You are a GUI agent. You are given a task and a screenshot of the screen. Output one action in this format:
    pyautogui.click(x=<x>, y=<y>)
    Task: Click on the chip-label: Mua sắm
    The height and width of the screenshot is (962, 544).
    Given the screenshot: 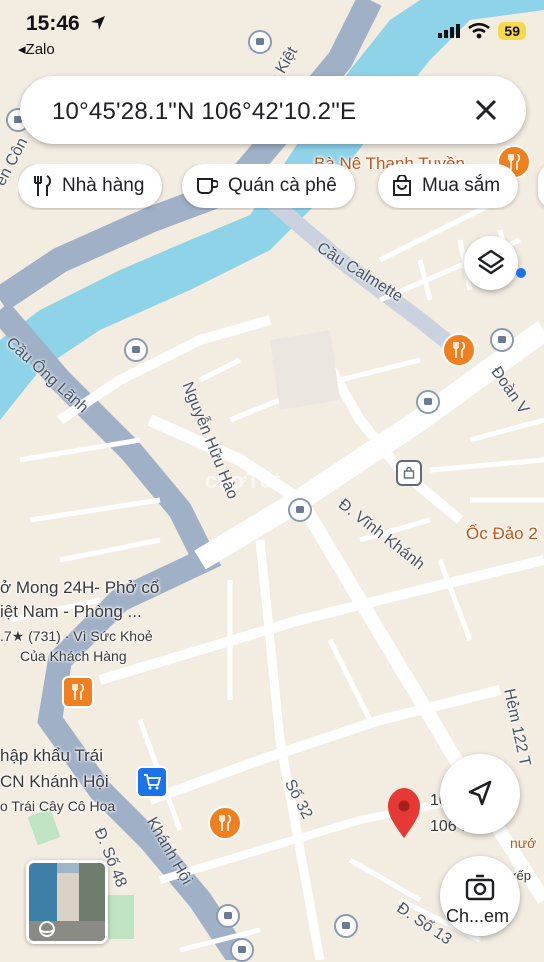 What is the action you would take?
    pyautogui.click(x=461, y=185)
    